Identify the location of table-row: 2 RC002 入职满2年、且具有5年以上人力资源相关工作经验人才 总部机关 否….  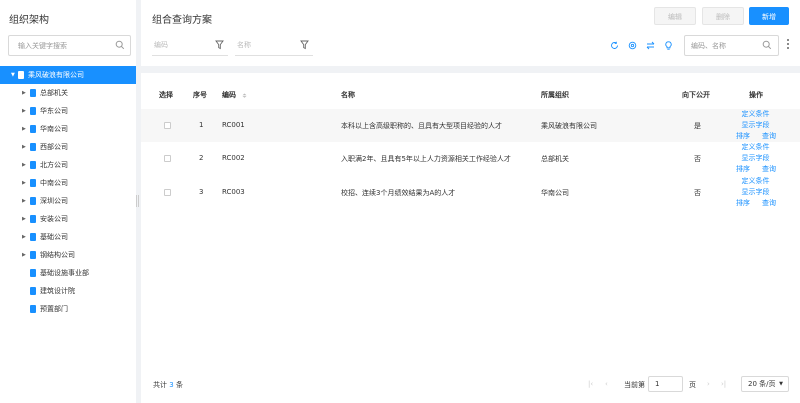
(470, 158).